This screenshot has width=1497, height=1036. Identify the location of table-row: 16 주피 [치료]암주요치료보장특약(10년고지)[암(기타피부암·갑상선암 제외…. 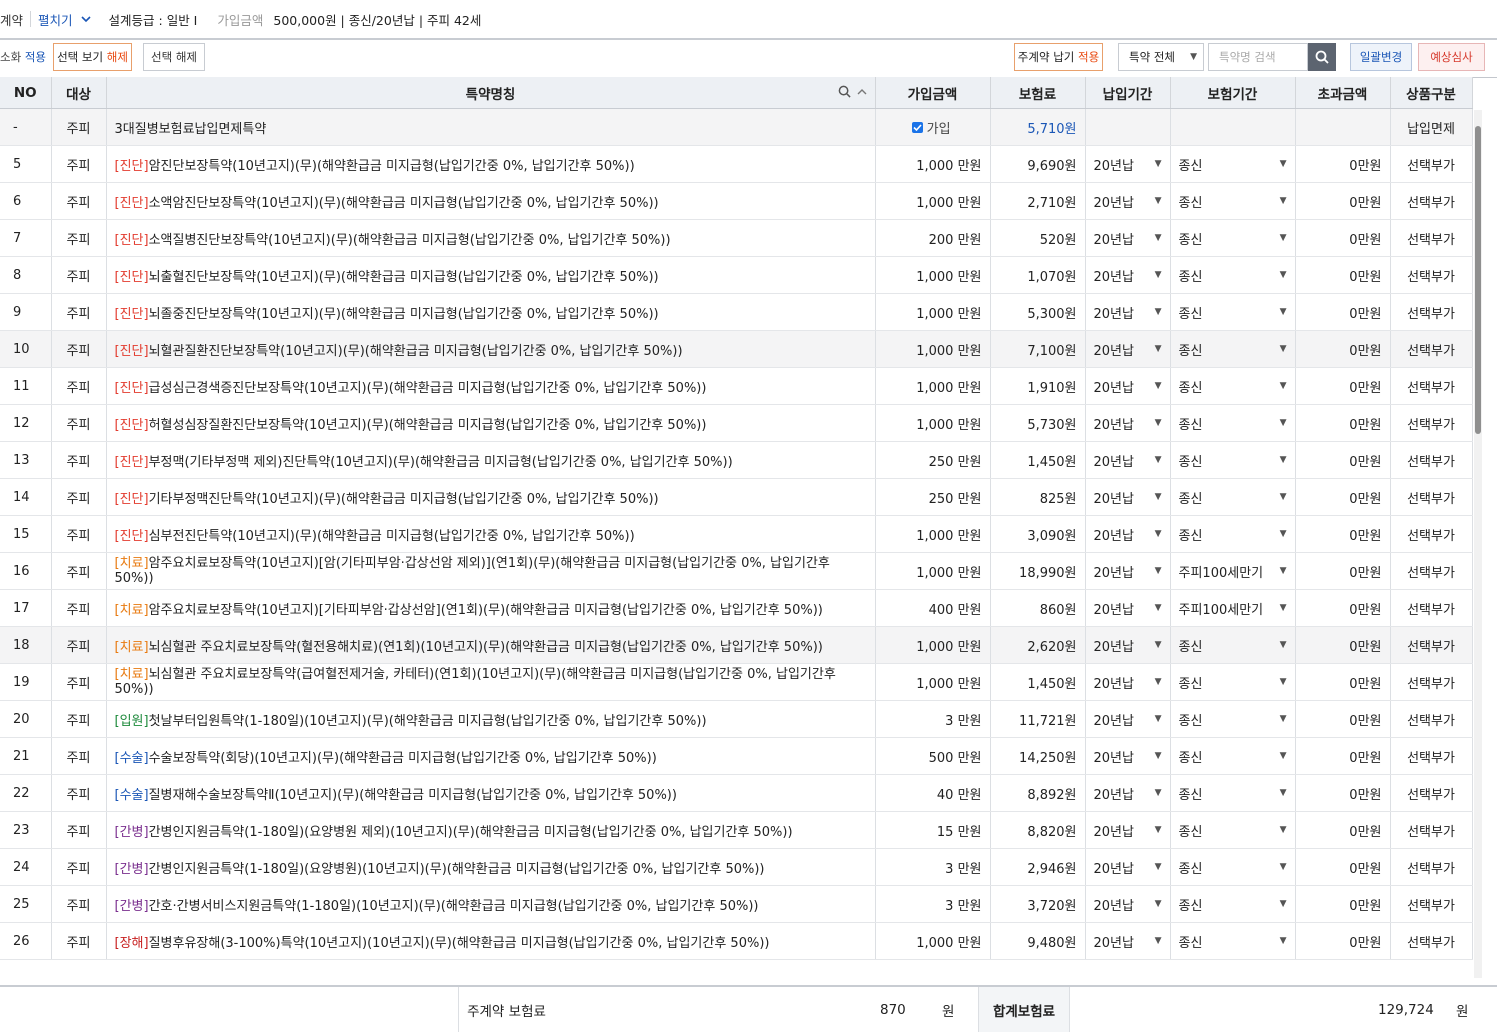
(736, 571).